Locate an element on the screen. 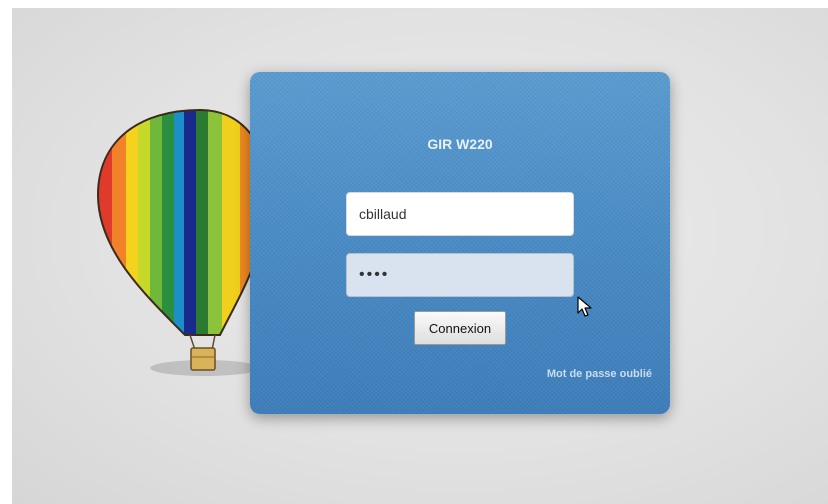 This screenshot has height=504, width=828. connexion-button: Connexion is located at coordinates (460, 328).